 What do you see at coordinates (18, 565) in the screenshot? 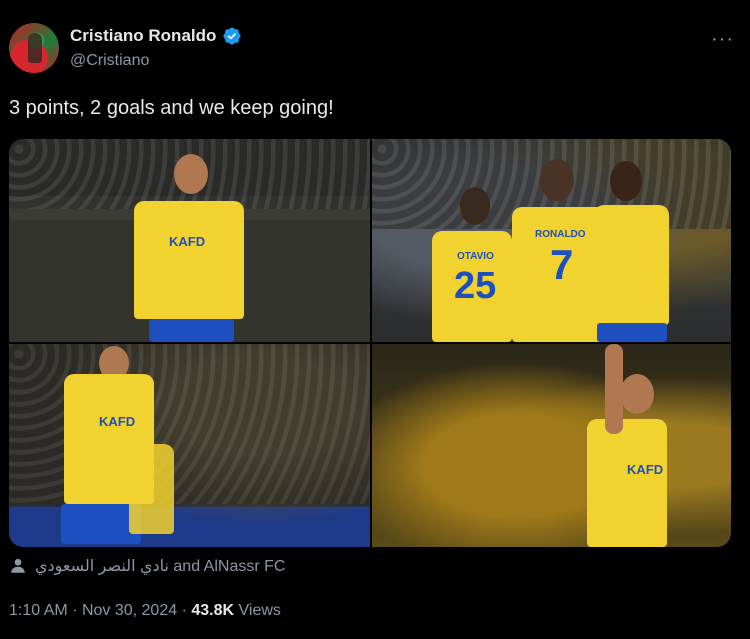
I see `person-icon` at bounding box center [18, 565].